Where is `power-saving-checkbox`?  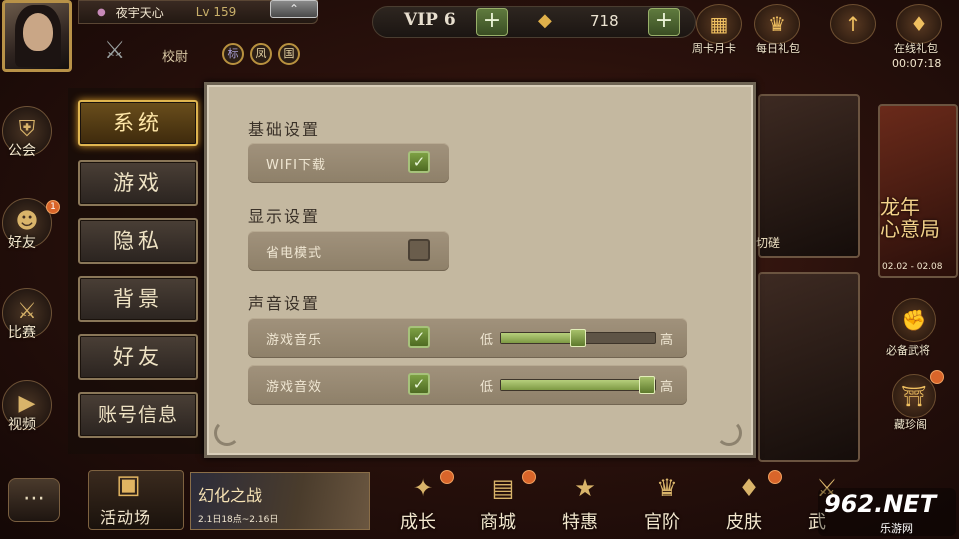
power-saving-checkbox is located at coordinates (419, 250).